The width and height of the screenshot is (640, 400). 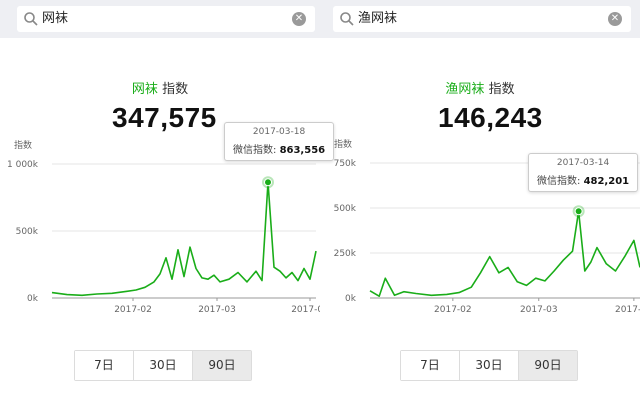 I want to click on tooltip: 2017-03-14 微信指数: 482,201, so click(x=583, y=172).